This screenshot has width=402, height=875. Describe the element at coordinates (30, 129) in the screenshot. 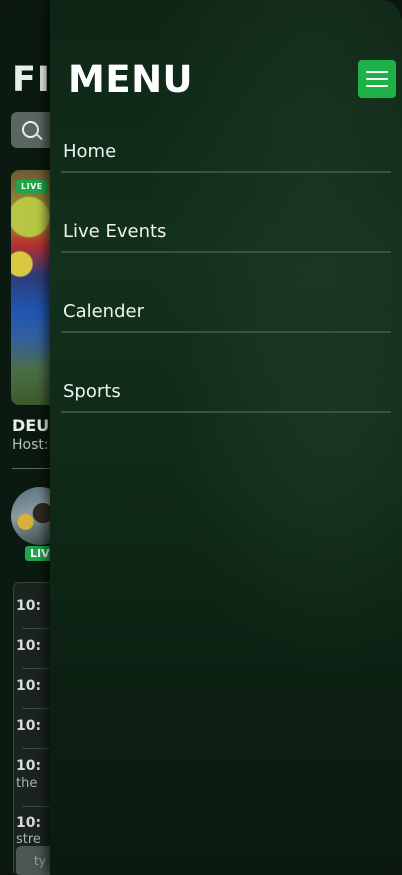

I see `search-icon` at that location.